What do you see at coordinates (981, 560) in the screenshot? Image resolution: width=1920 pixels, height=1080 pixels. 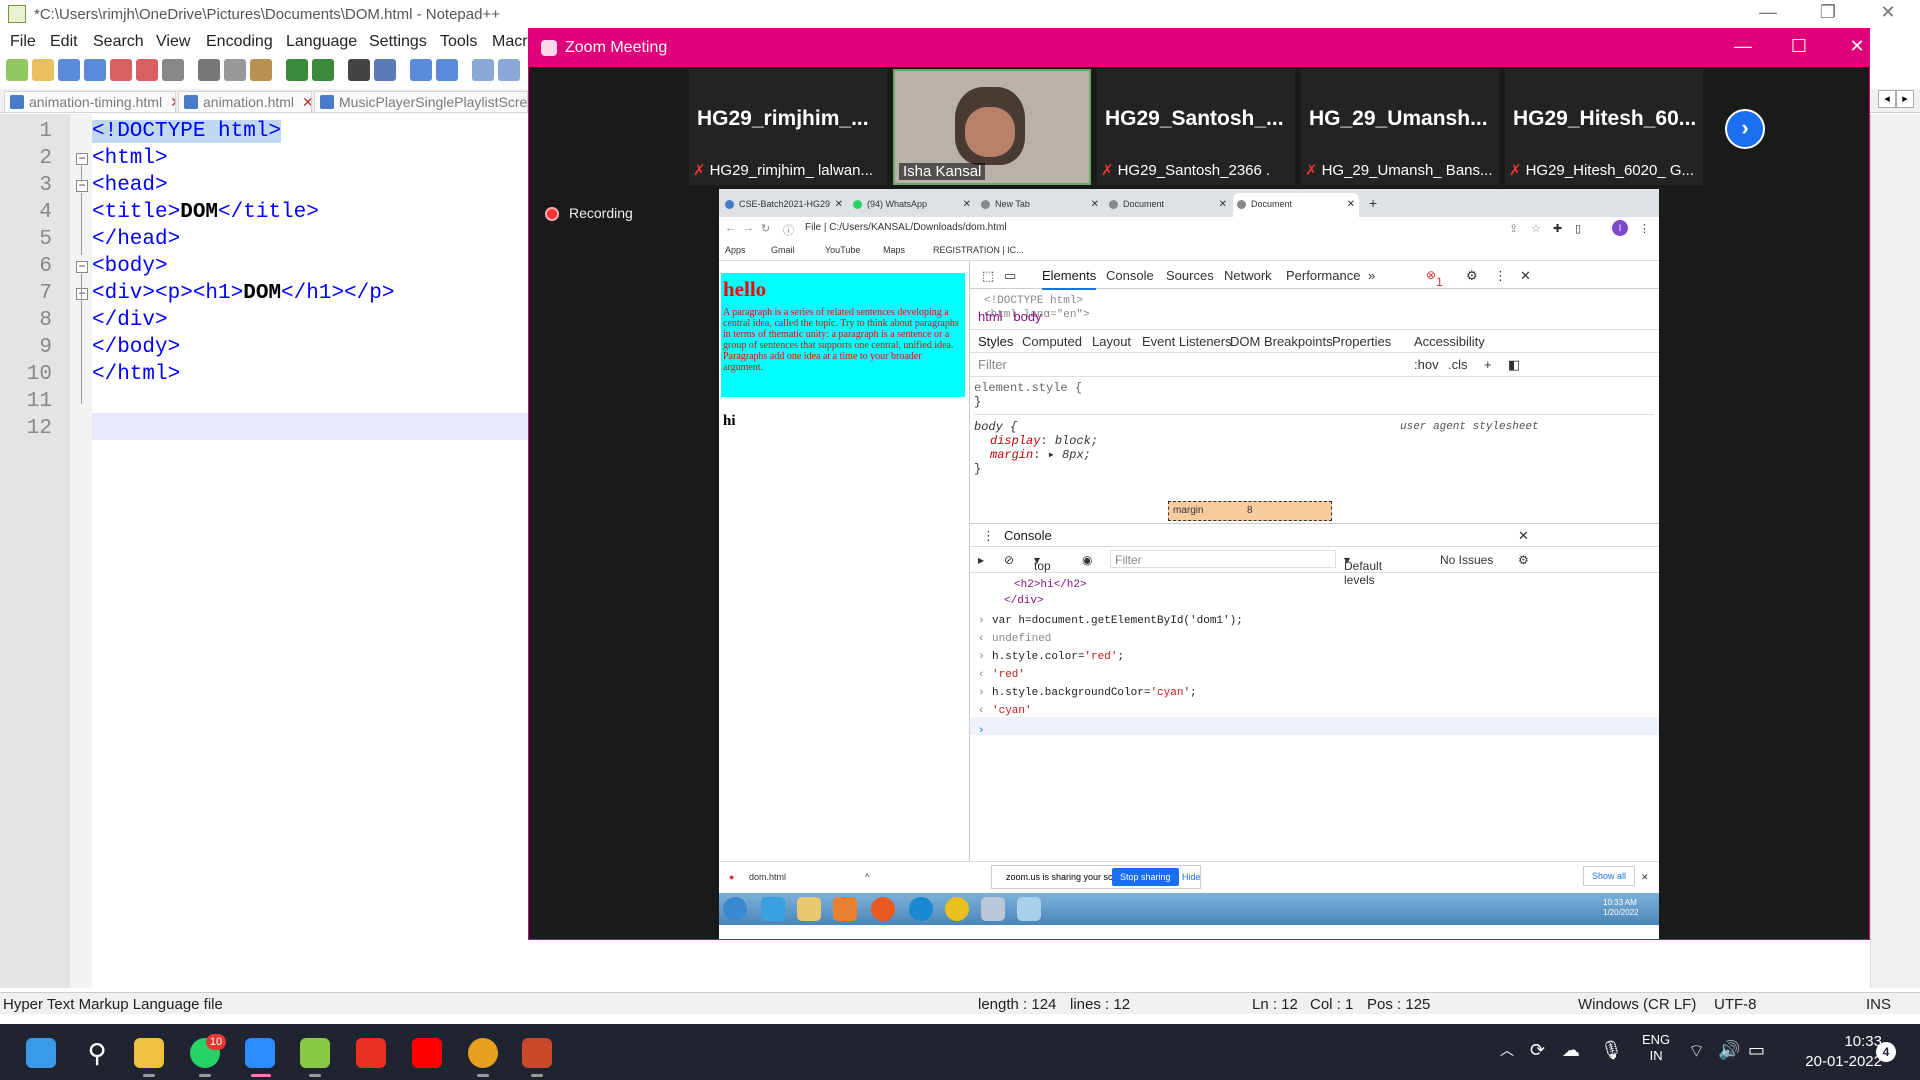 I see `sidebar-toggle-icon: ▸` at bounding box center [981, 560].